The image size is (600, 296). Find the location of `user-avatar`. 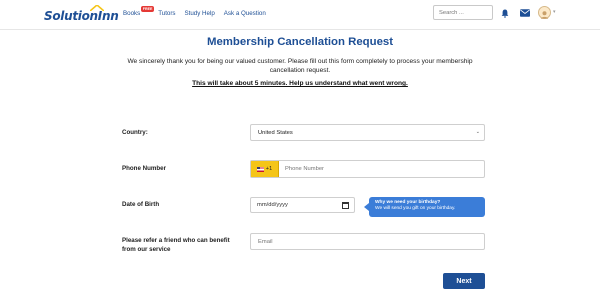

user-avatar is located at coordinates (544, 12).